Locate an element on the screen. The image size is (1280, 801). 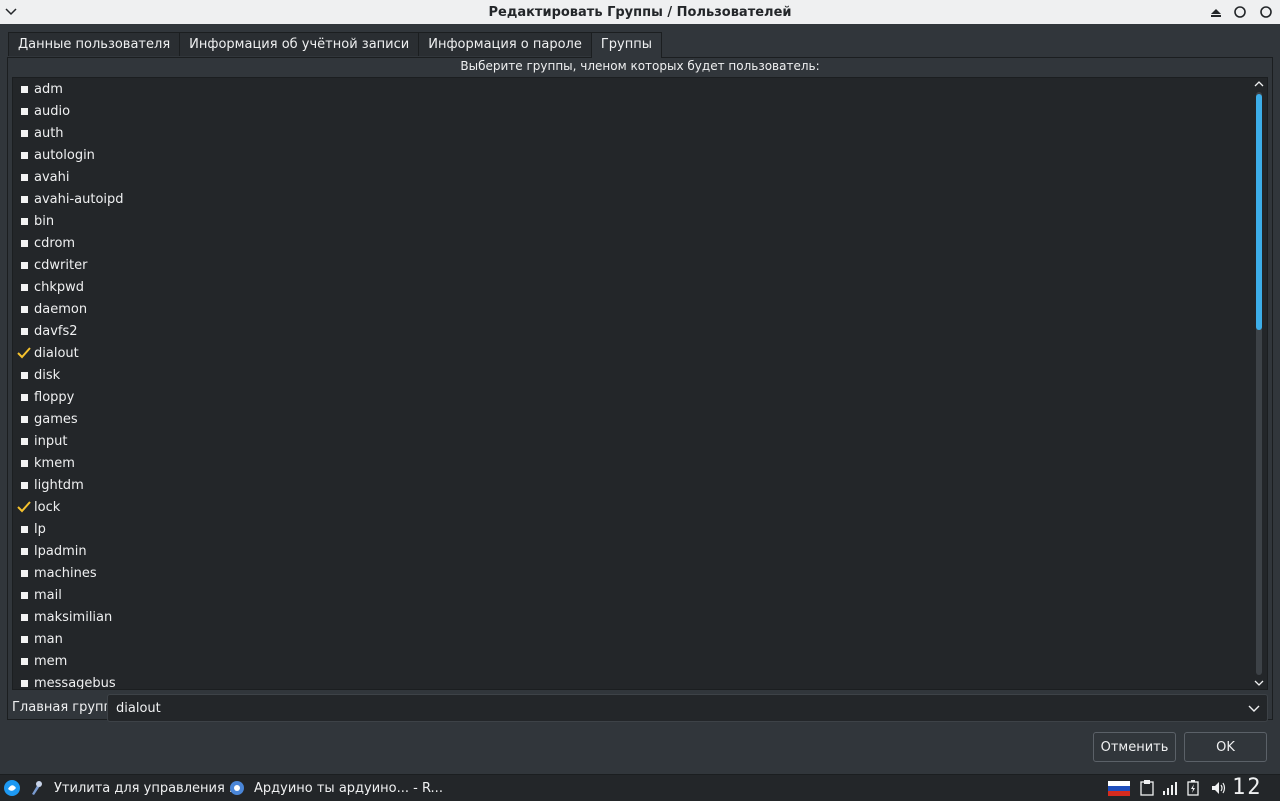
group-name: avahi is located at coordinates (52, 177).